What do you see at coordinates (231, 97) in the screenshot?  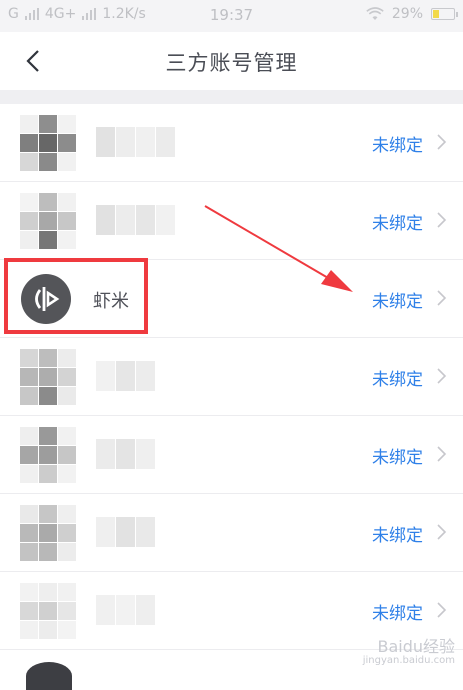 I see `section-gap` at bounding box center [231, 97].